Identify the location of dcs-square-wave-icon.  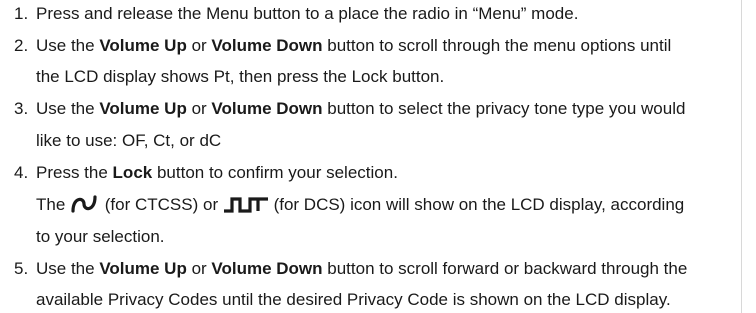
(245, 205).